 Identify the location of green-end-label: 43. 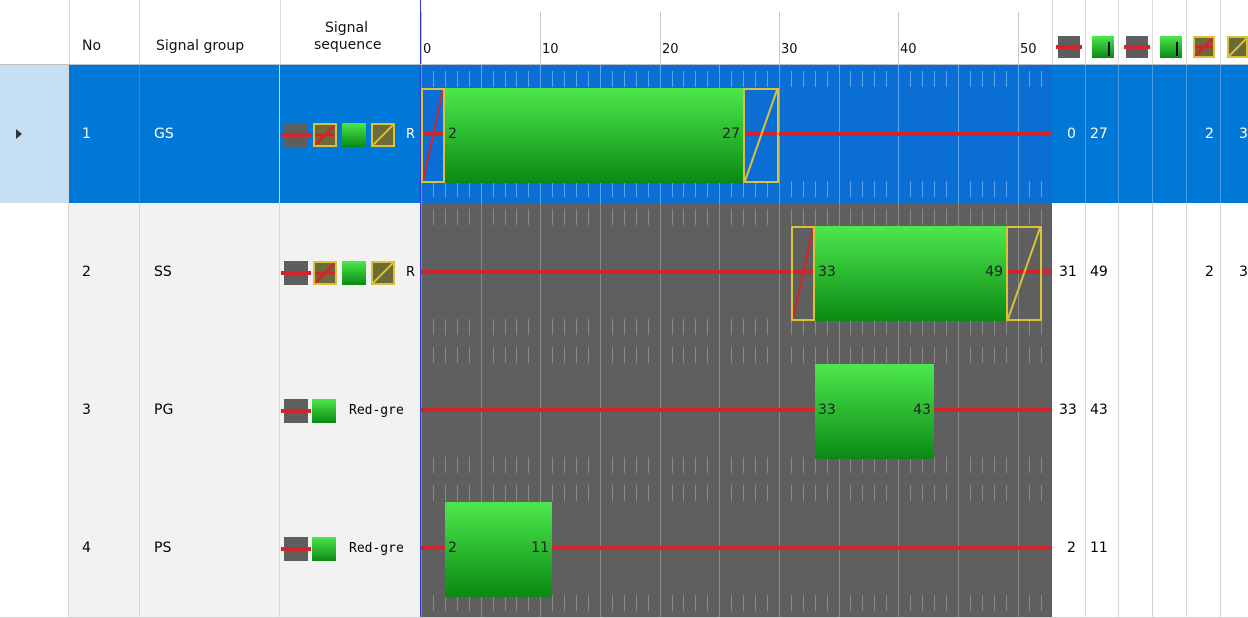
(922, 409).